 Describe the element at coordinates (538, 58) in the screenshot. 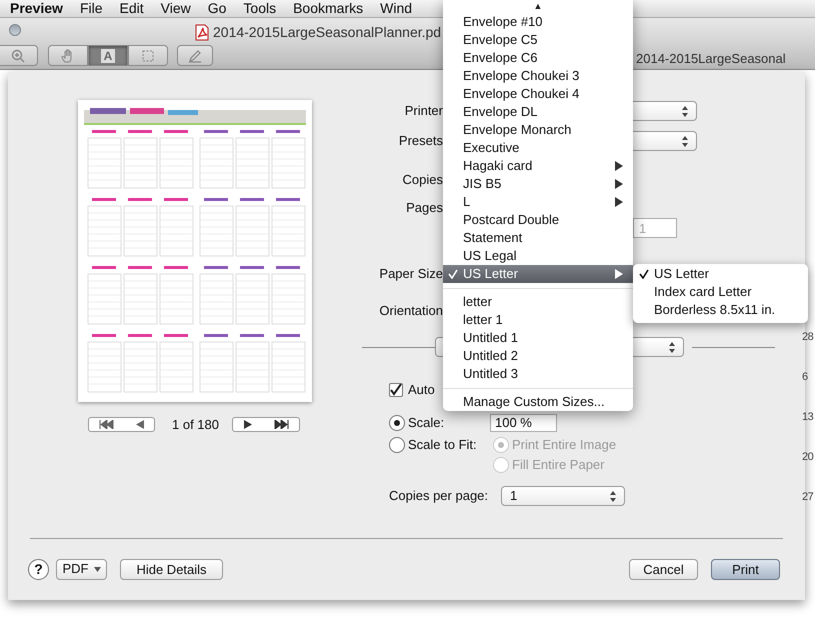

I see `menu-item: Envelope C6` at that location.